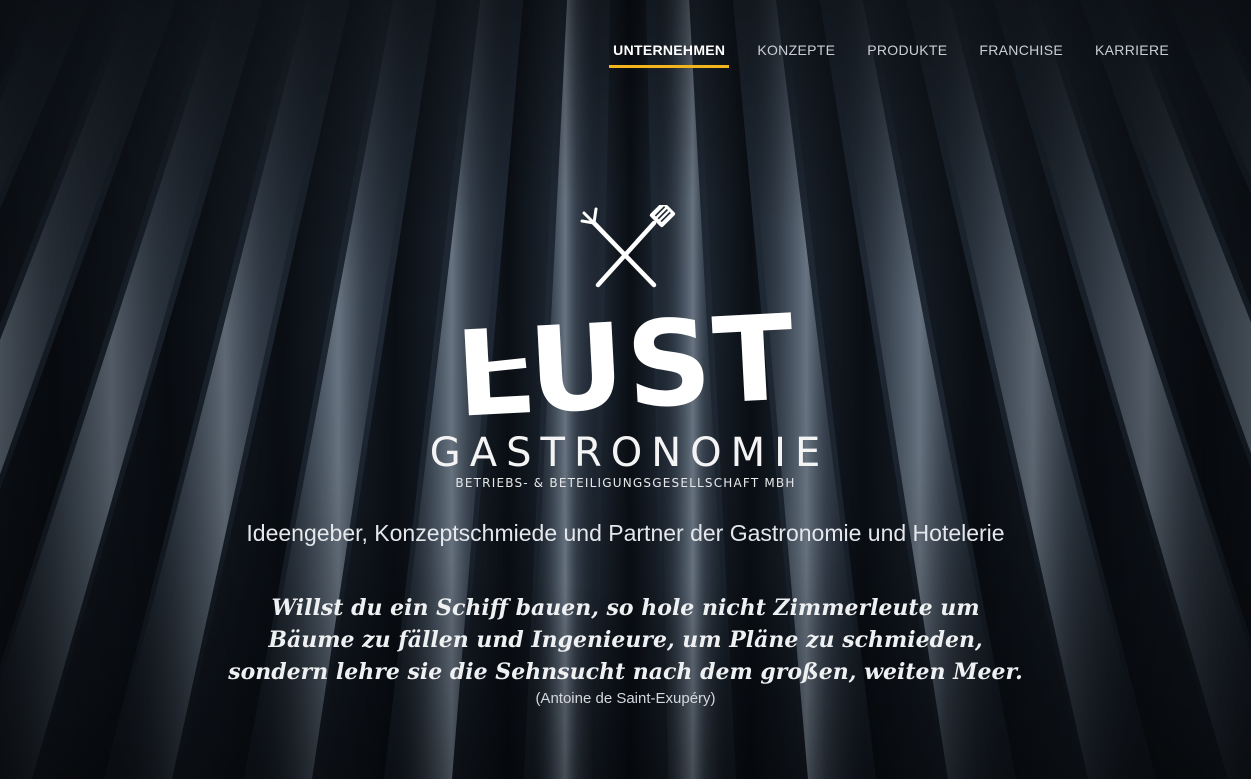 The image size is (1251, 779). I want to click on logo-subline: BETRIEBS- & BETEILIGUNGSGESELLSCHAFT MBH, so click(625, 483).